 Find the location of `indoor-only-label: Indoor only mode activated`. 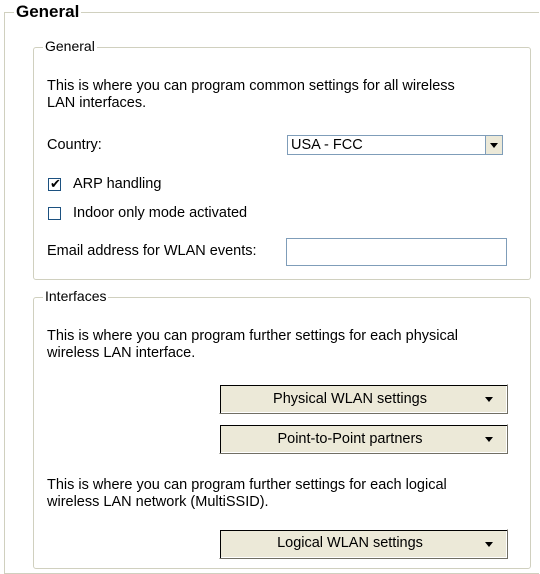

indoor-only-label: Indoor only mode activated is located at coordinates (160, 213).